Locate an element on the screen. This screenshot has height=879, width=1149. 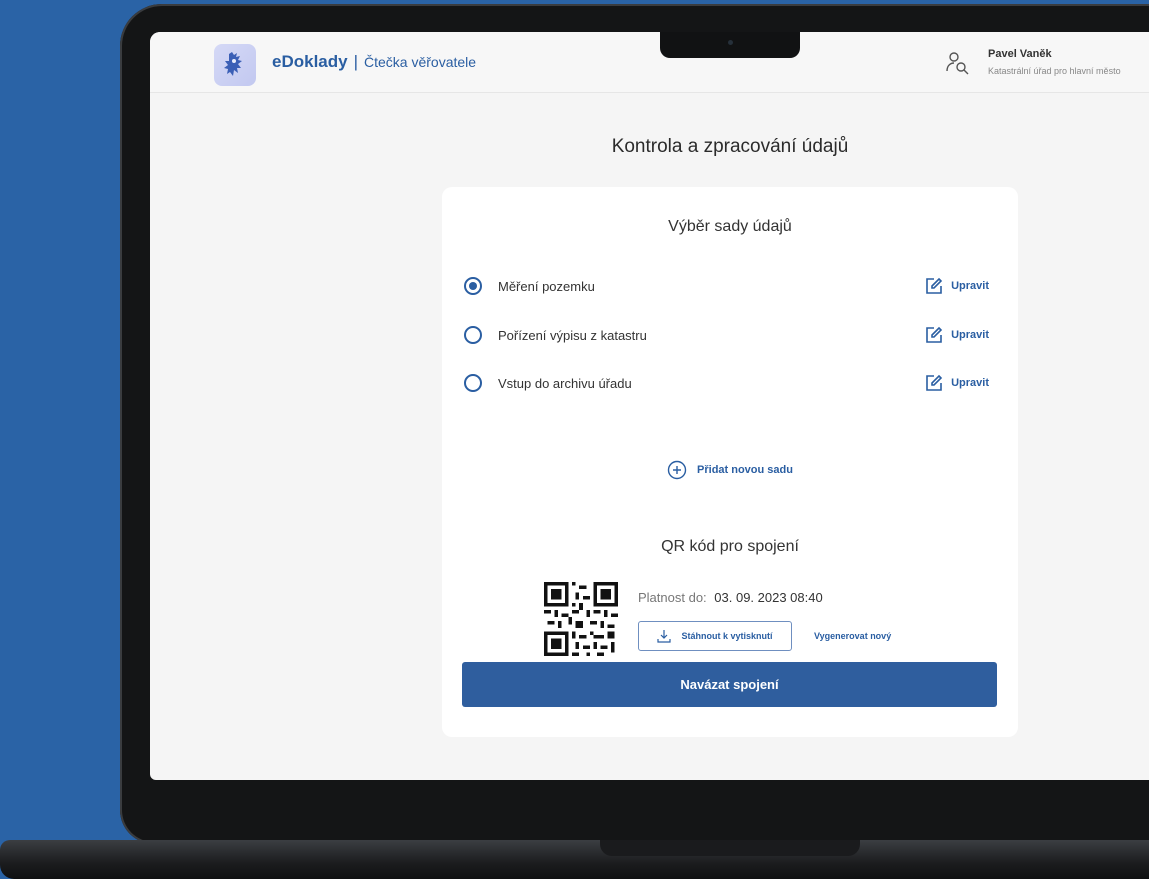
qr-code-icon is located at coordinates (581, 619).